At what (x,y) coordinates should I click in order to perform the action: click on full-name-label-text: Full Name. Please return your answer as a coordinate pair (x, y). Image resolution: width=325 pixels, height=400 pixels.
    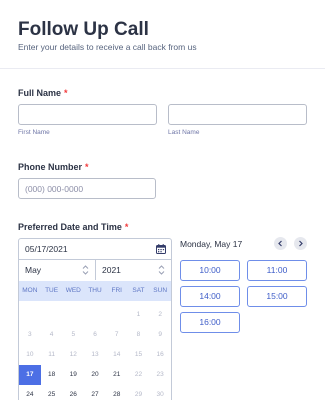
    Looking at the image, I should click on (40, 93).